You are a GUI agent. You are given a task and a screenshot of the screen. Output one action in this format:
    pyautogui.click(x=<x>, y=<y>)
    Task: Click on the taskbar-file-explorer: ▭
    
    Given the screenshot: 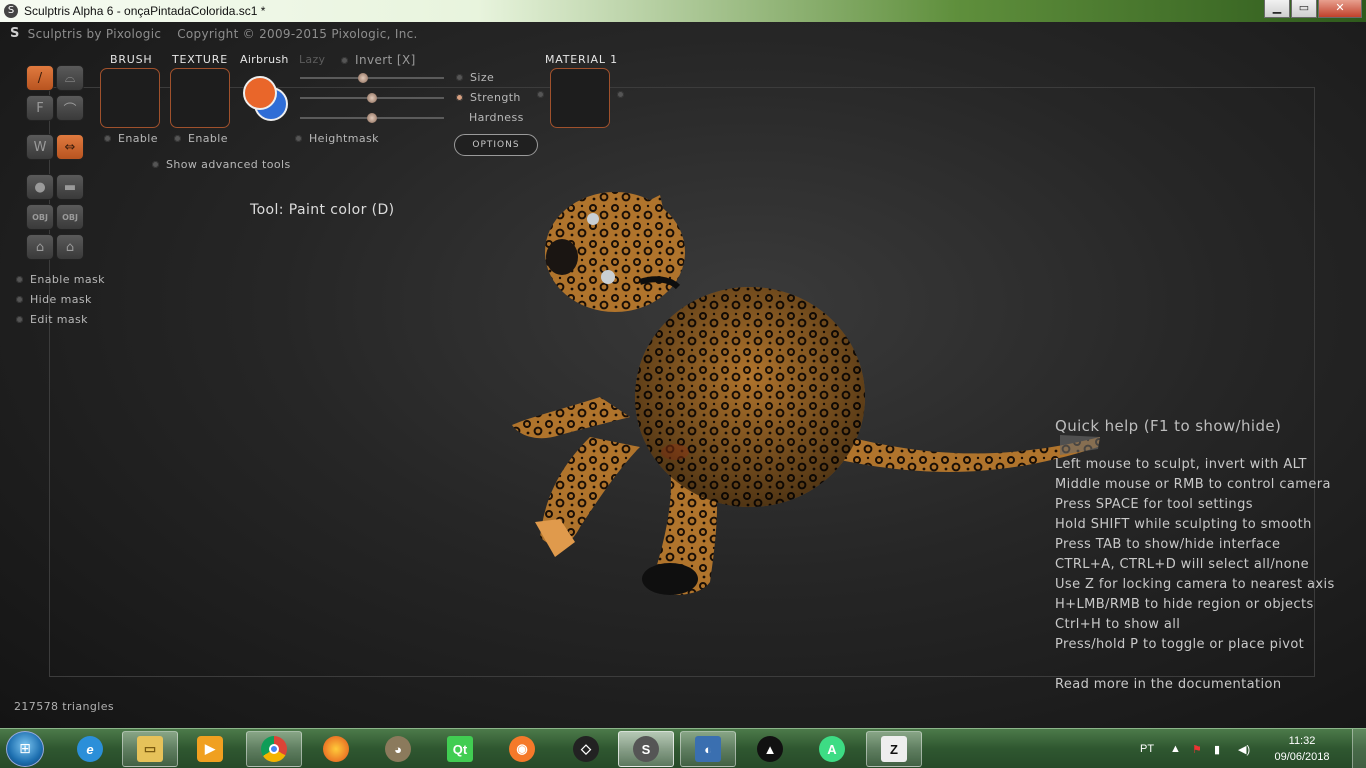 What is the action you would take?
    pyautogui.click(x=150, y=749)
    